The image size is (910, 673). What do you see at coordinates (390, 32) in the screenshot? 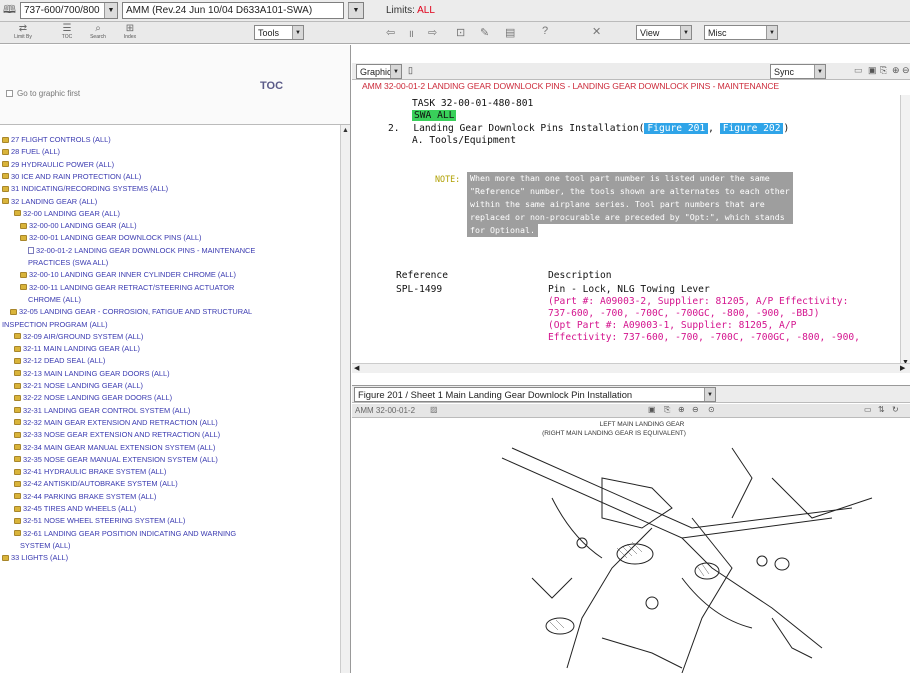
I see `back-icon: ⇦` at bounding box center [390, 32].